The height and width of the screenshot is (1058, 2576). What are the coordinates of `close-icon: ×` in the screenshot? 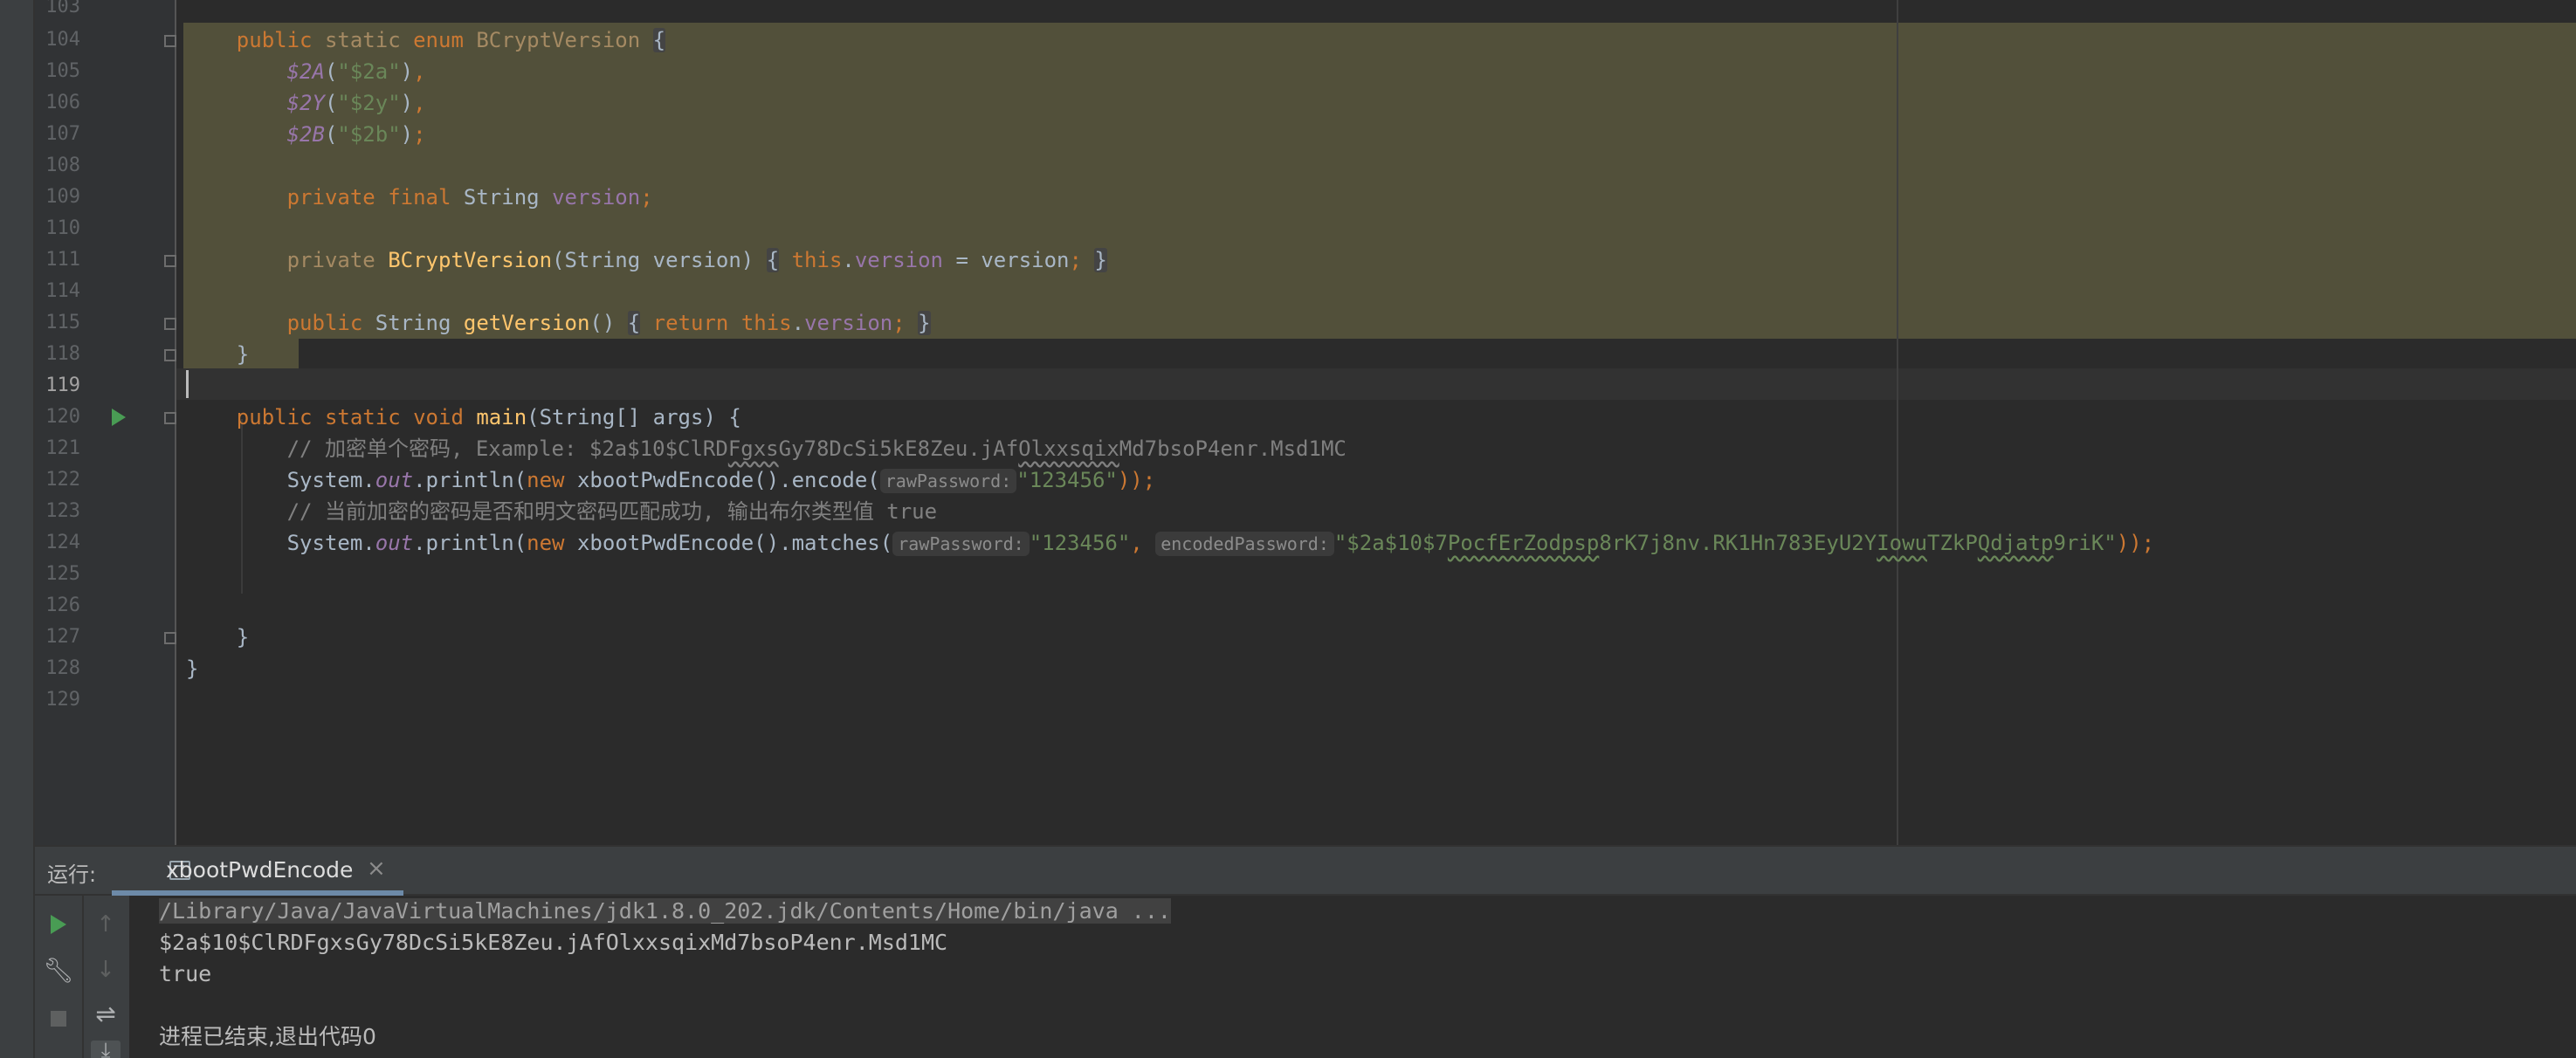 It's located at (376, 868).